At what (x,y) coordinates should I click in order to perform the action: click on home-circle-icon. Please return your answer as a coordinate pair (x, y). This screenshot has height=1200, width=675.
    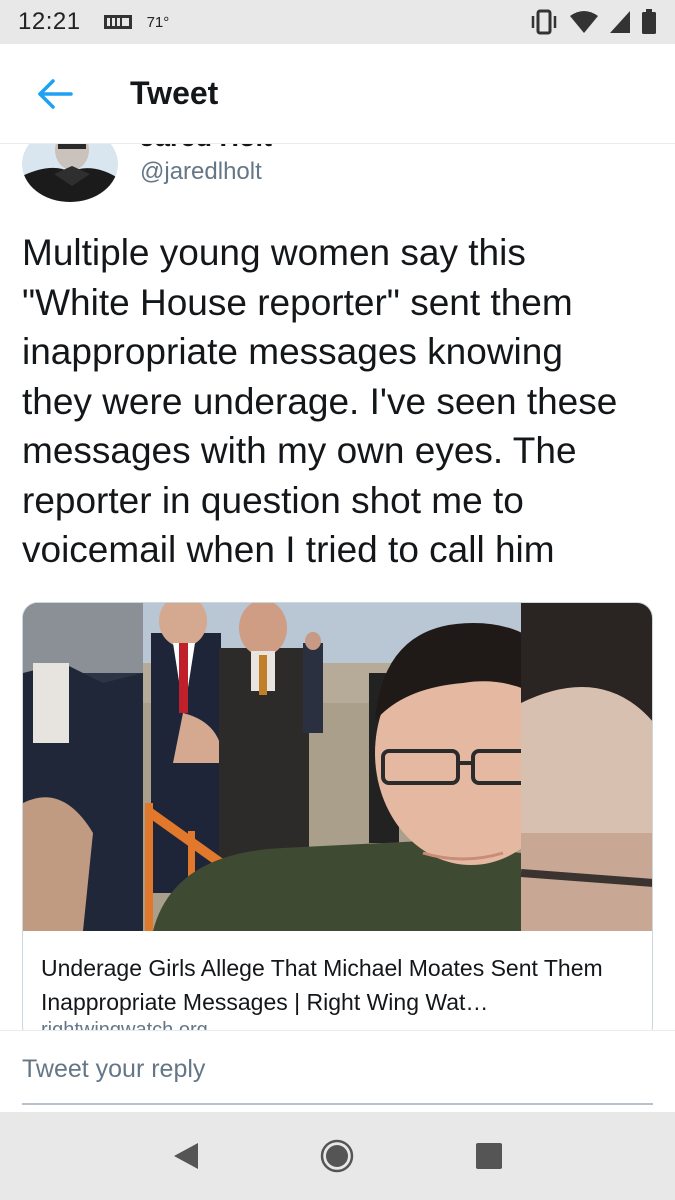
    Looking at the image, I should click on (337, 1156).